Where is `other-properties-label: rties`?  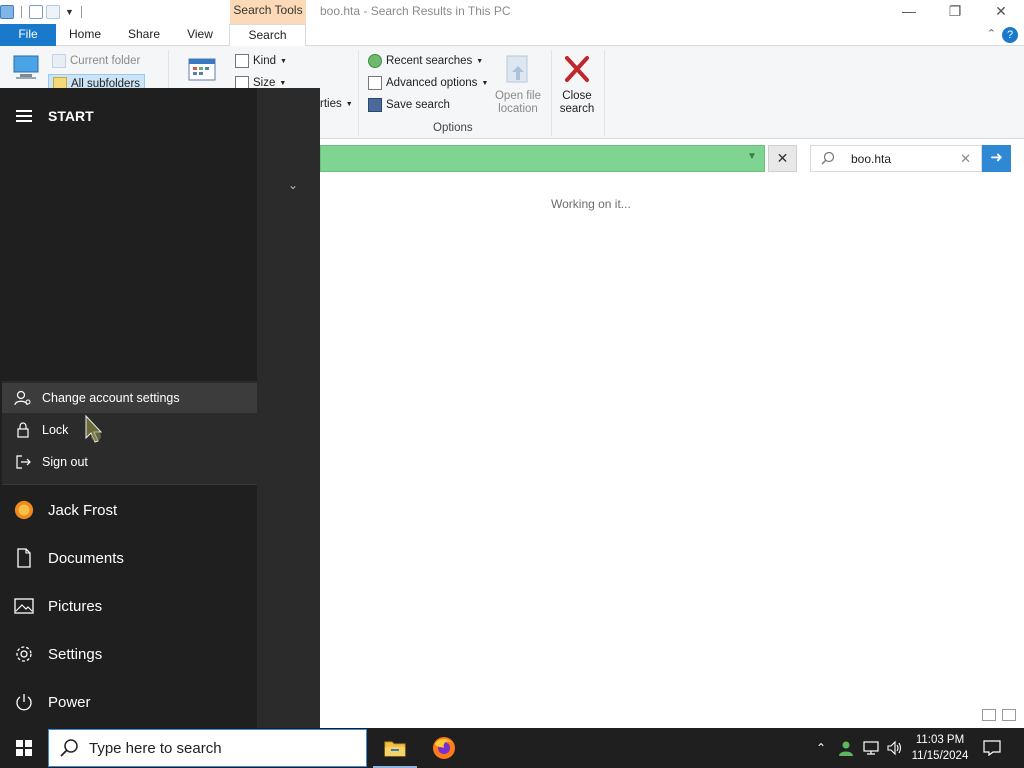 other-properties-label: rties is located at coordinates (331, 104).